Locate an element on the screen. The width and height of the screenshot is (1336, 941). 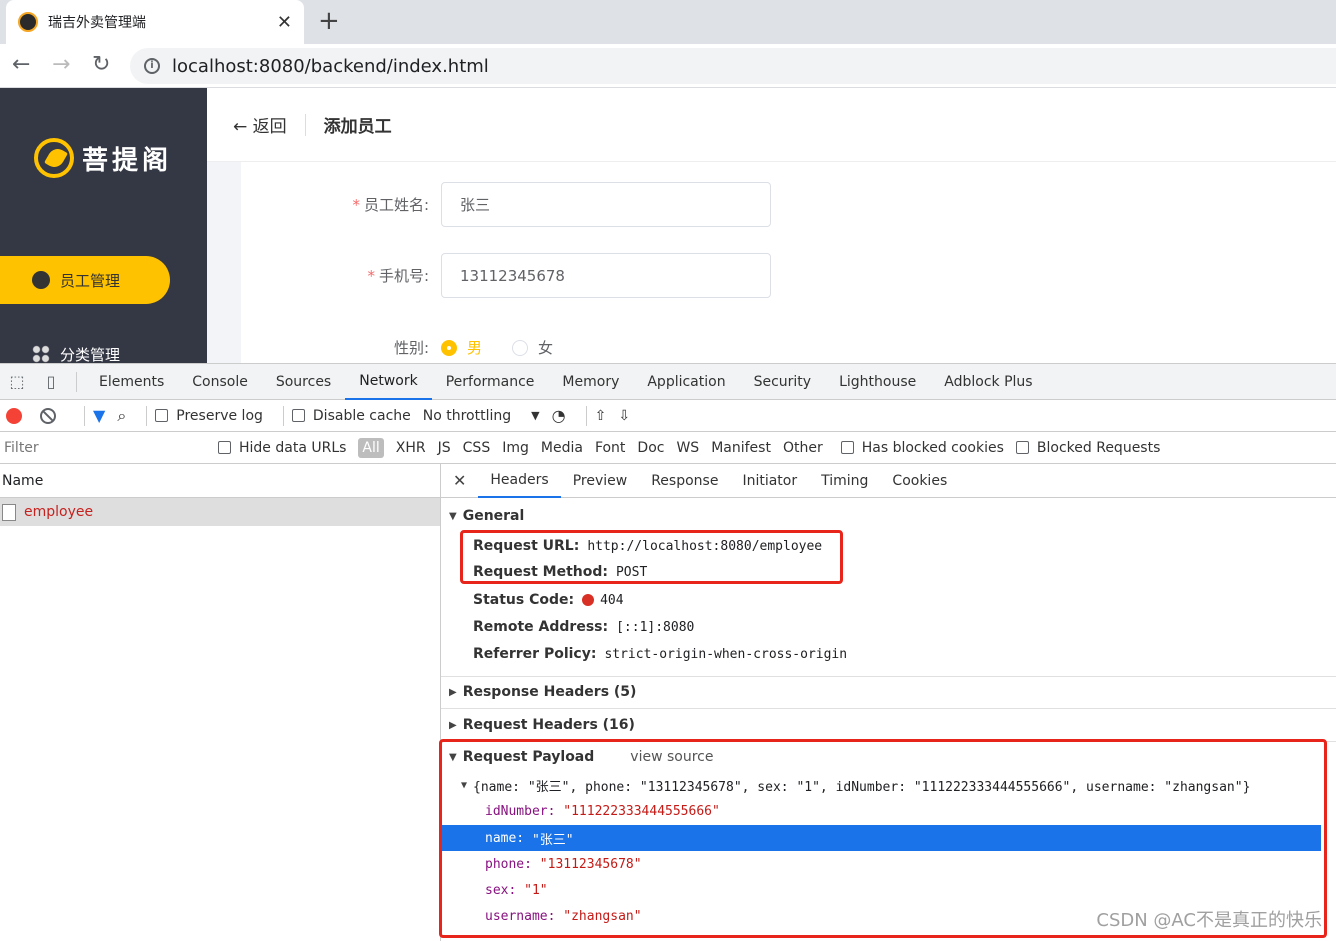
browser-tab: 瑞吉外卖管理端 ✕ is located at coordinates (155, 22).